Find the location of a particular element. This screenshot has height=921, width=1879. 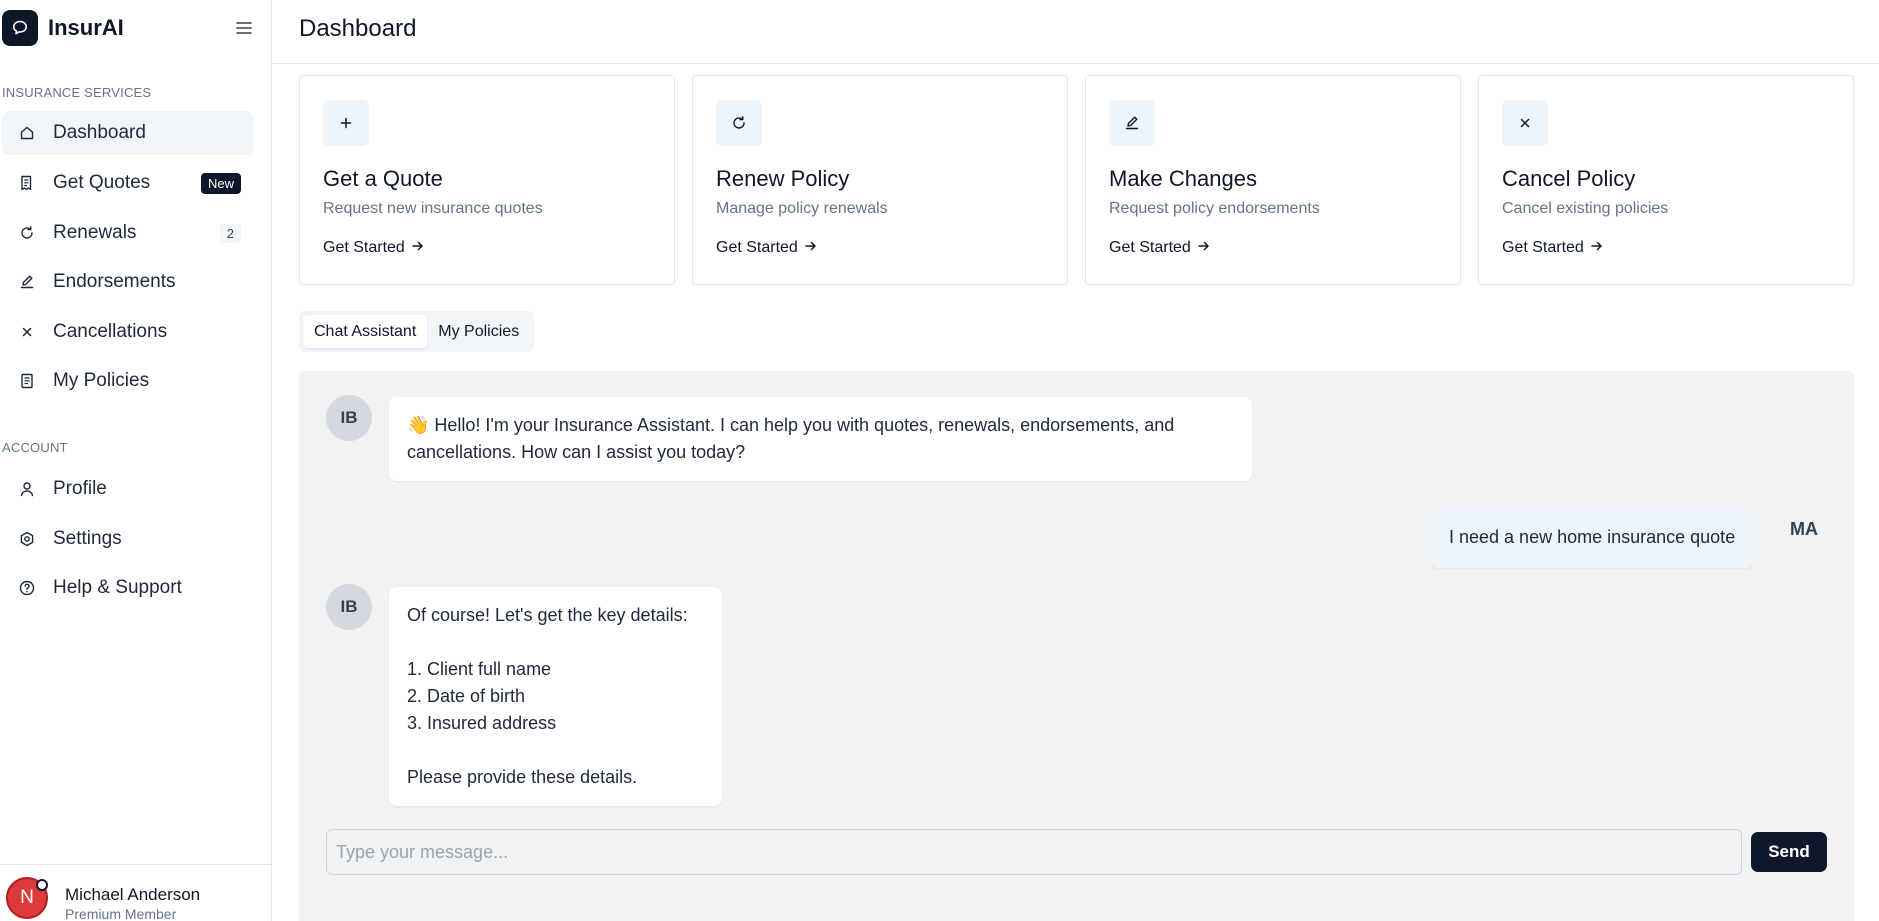

plus-icon is located at coordinates (346, 123).